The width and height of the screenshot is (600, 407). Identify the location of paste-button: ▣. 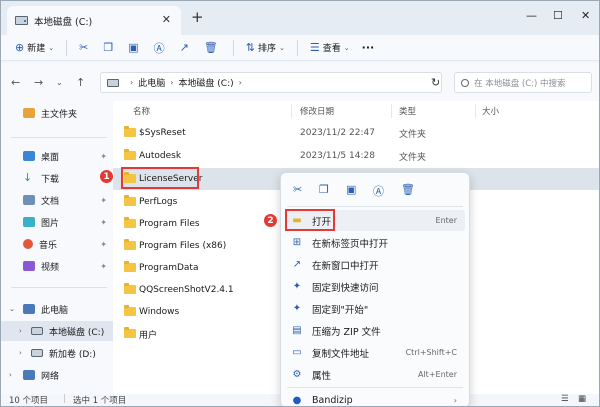
(134, 48).